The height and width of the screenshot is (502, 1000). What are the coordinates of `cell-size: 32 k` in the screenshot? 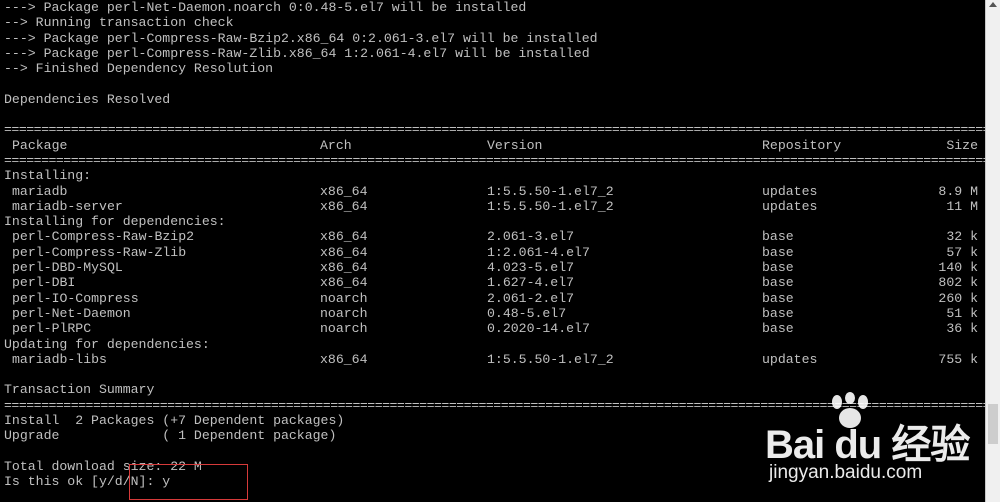 It's located at (962, 237).